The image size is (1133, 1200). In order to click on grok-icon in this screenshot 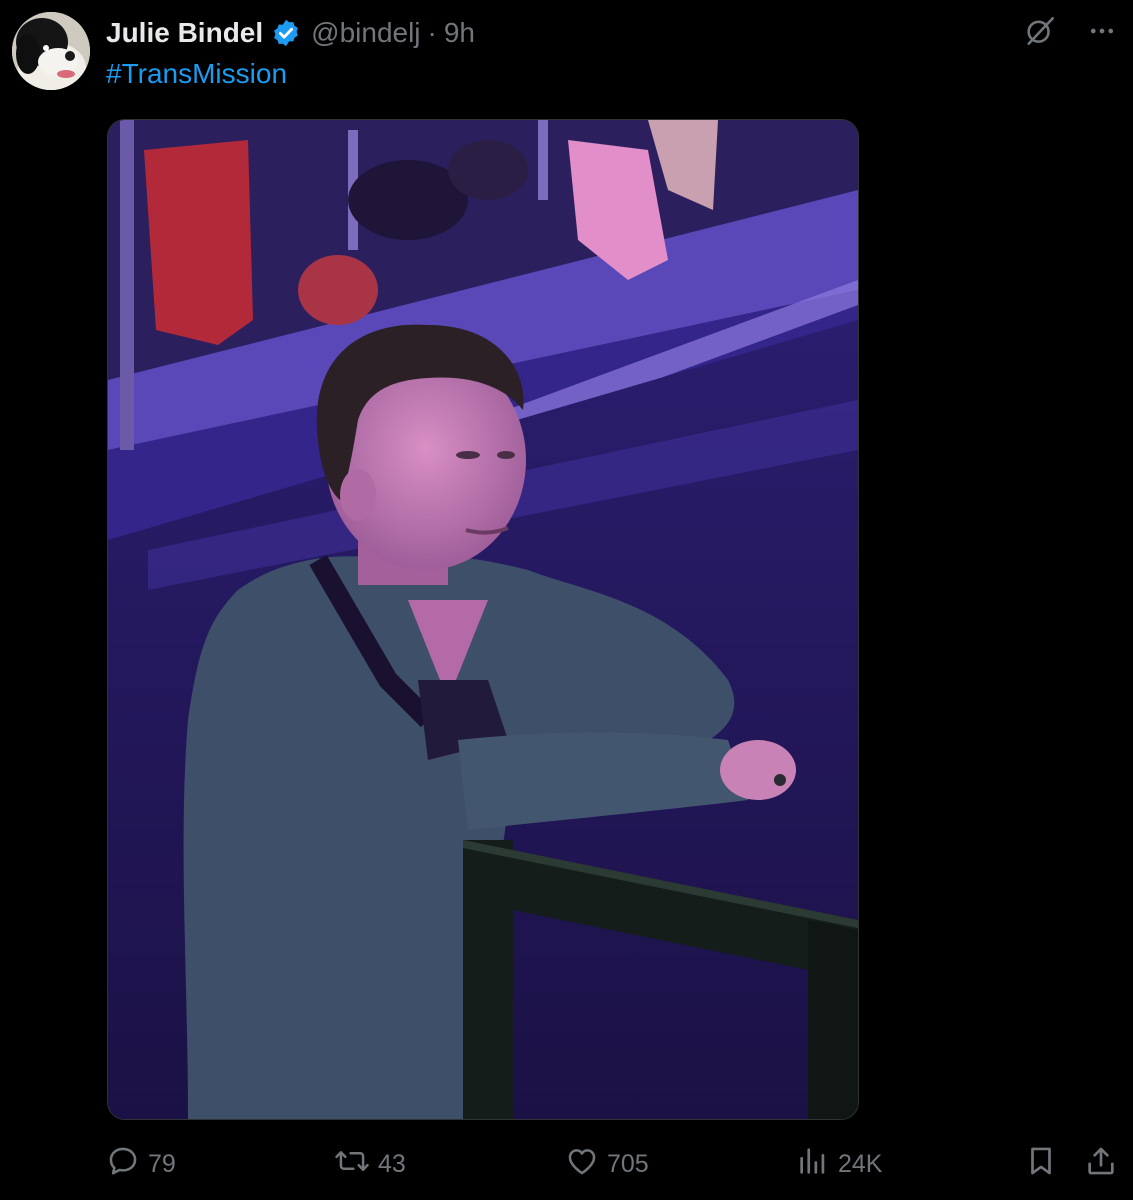, I will do `click(1040, 31)`.